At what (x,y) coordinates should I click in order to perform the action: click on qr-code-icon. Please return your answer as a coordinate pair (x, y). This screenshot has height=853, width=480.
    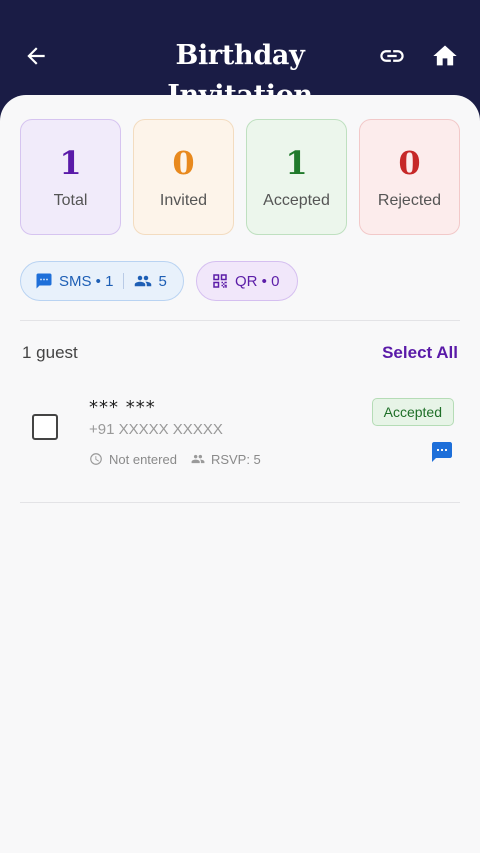
    Looking at the image, I should click on (220, 281).